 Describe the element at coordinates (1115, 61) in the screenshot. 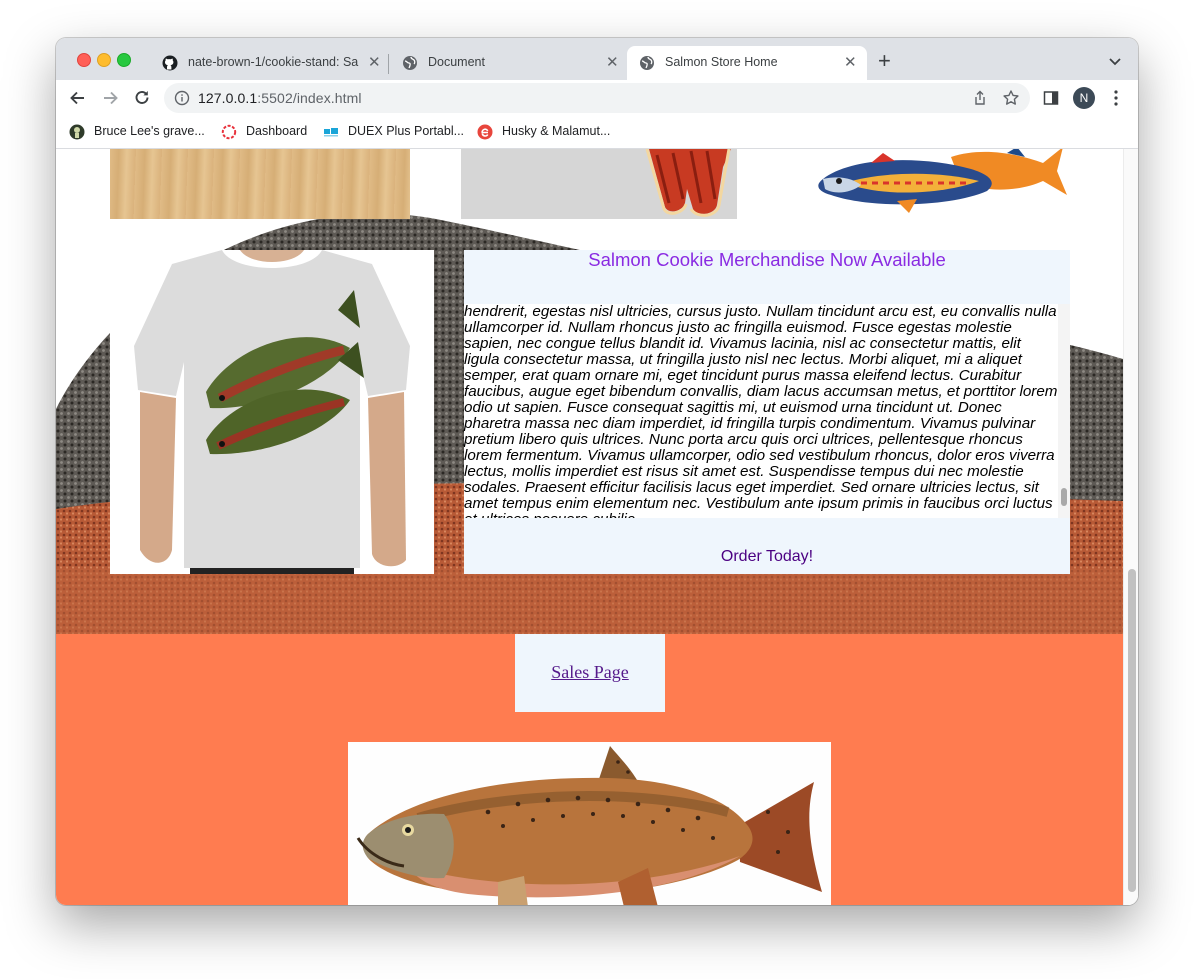

I see `tab-search-chevron-icon` at that location.